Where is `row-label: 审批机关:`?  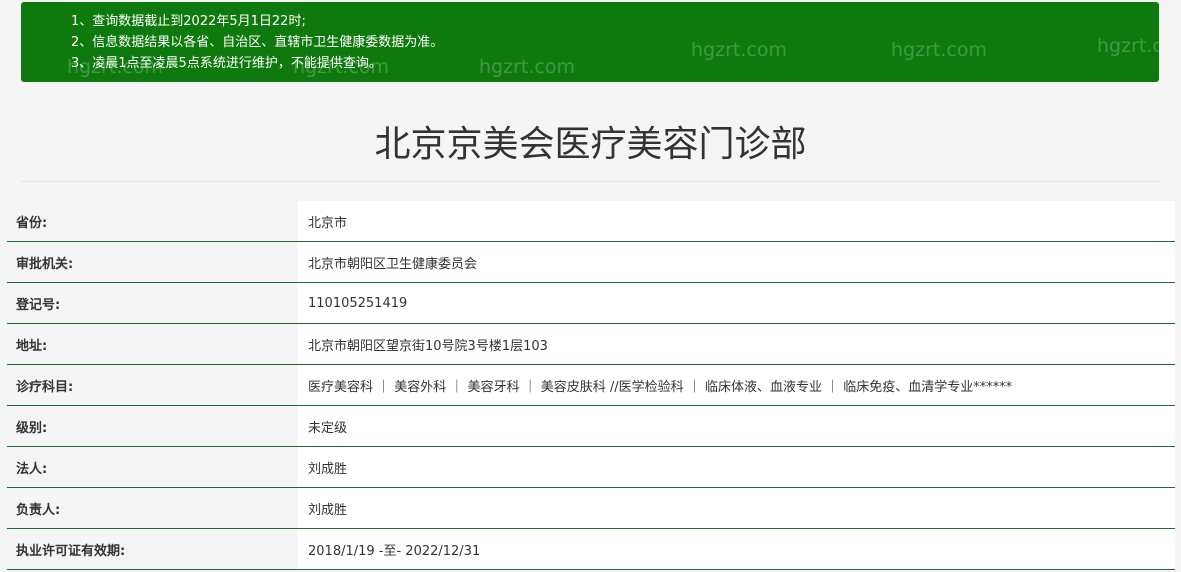
row-label: 审批机关: is located at coordinates (152, 262).